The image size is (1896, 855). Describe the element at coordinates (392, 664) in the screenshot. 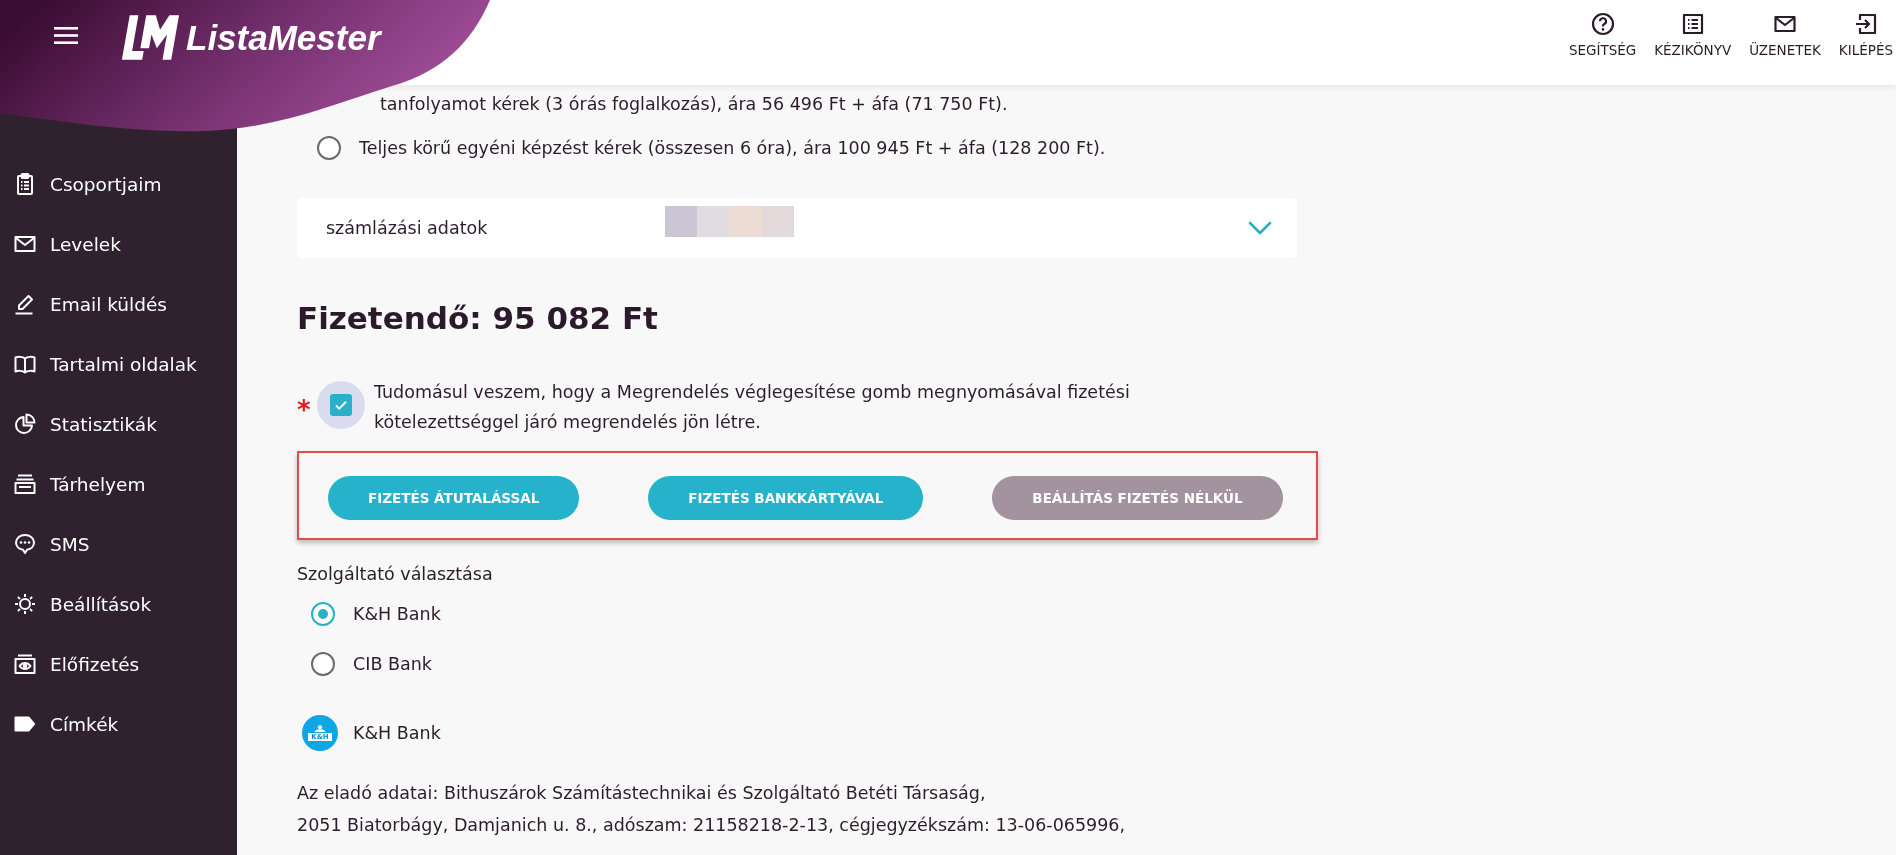

I see `option-label: CIB Bank` at that location.